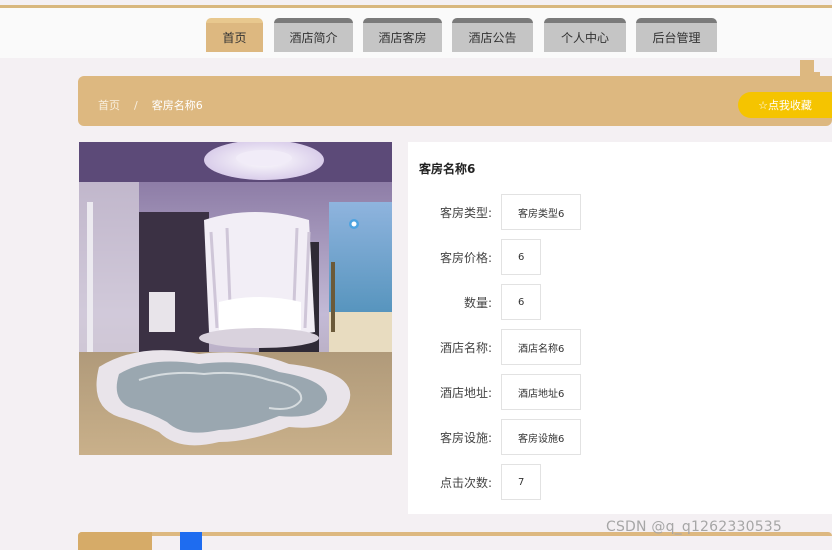 The width and height of the screenshot is (832, 550). I want to click on star-outline-icon: ☆, so click(763, 105).